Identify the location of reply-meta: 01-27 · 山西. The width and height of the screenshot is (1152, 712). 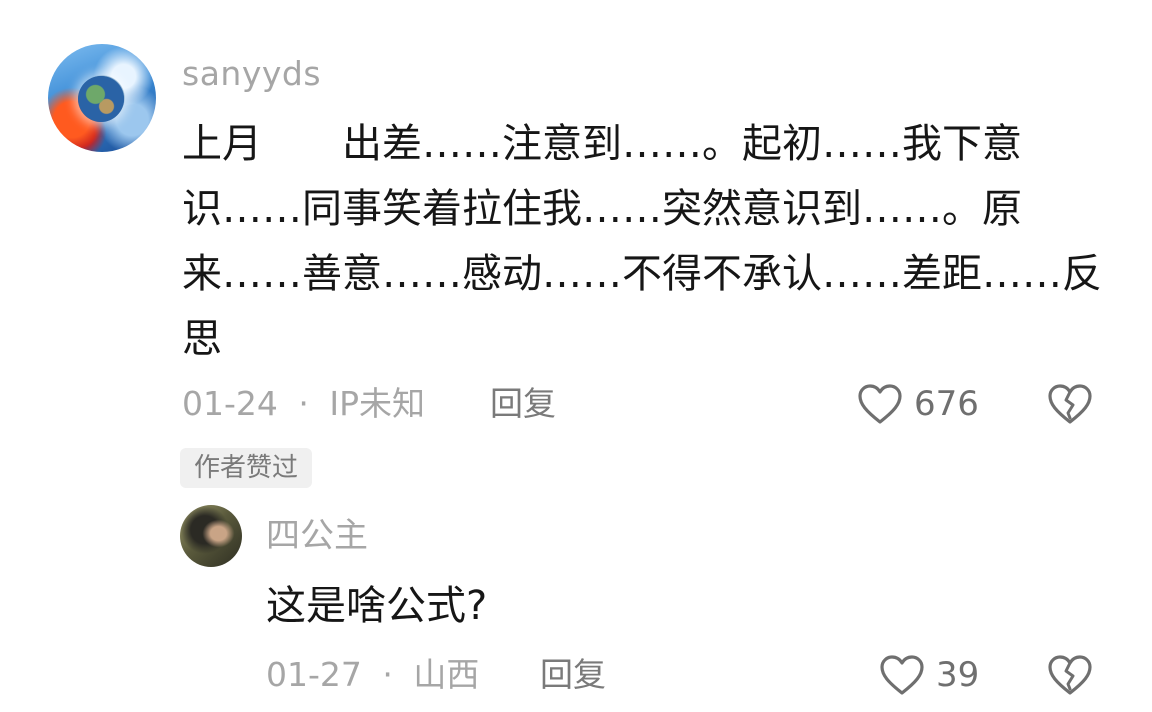
(372, 675).